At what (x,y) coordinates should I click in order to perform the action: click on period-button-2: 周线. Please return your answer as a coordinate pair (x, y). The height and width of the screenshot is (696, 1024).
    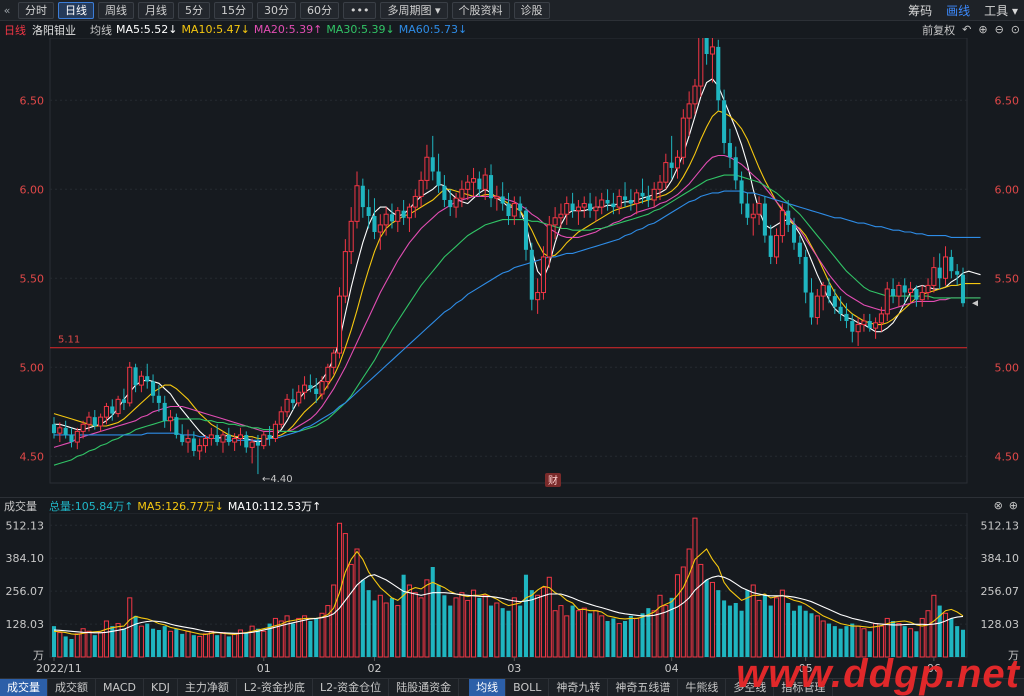
    Looking at the image, I should click on (116, 10).